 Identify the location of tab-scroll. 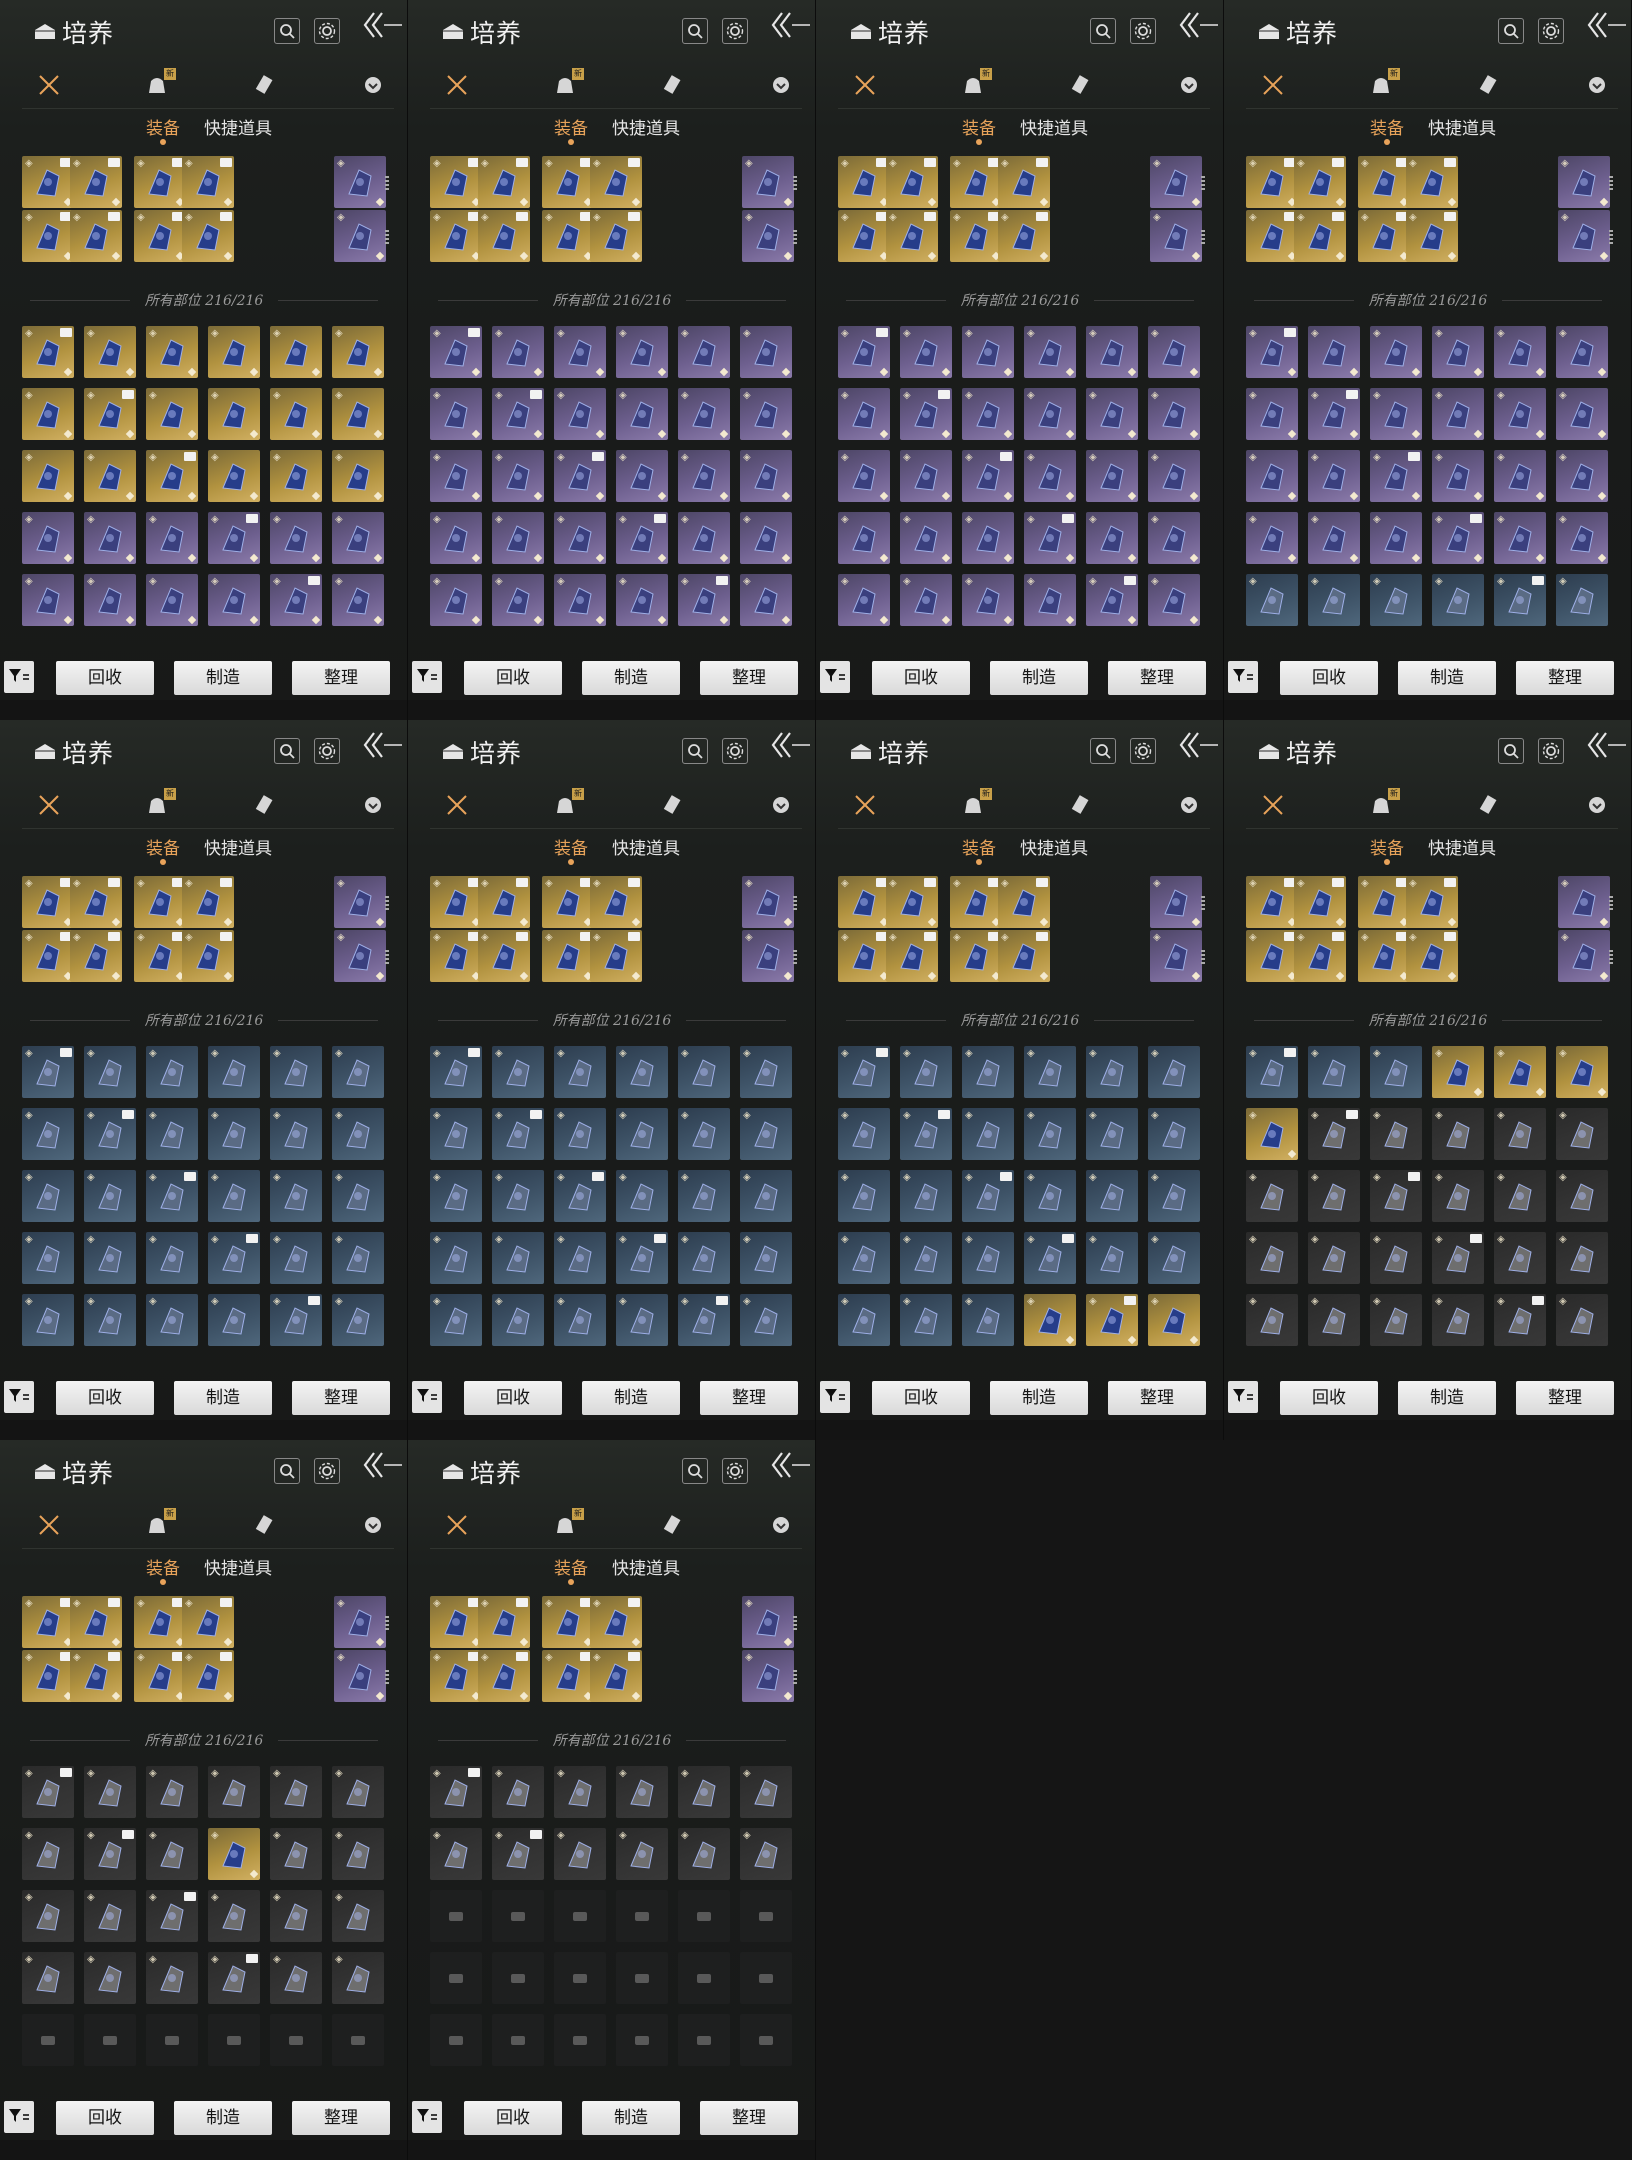
(1081, 87).